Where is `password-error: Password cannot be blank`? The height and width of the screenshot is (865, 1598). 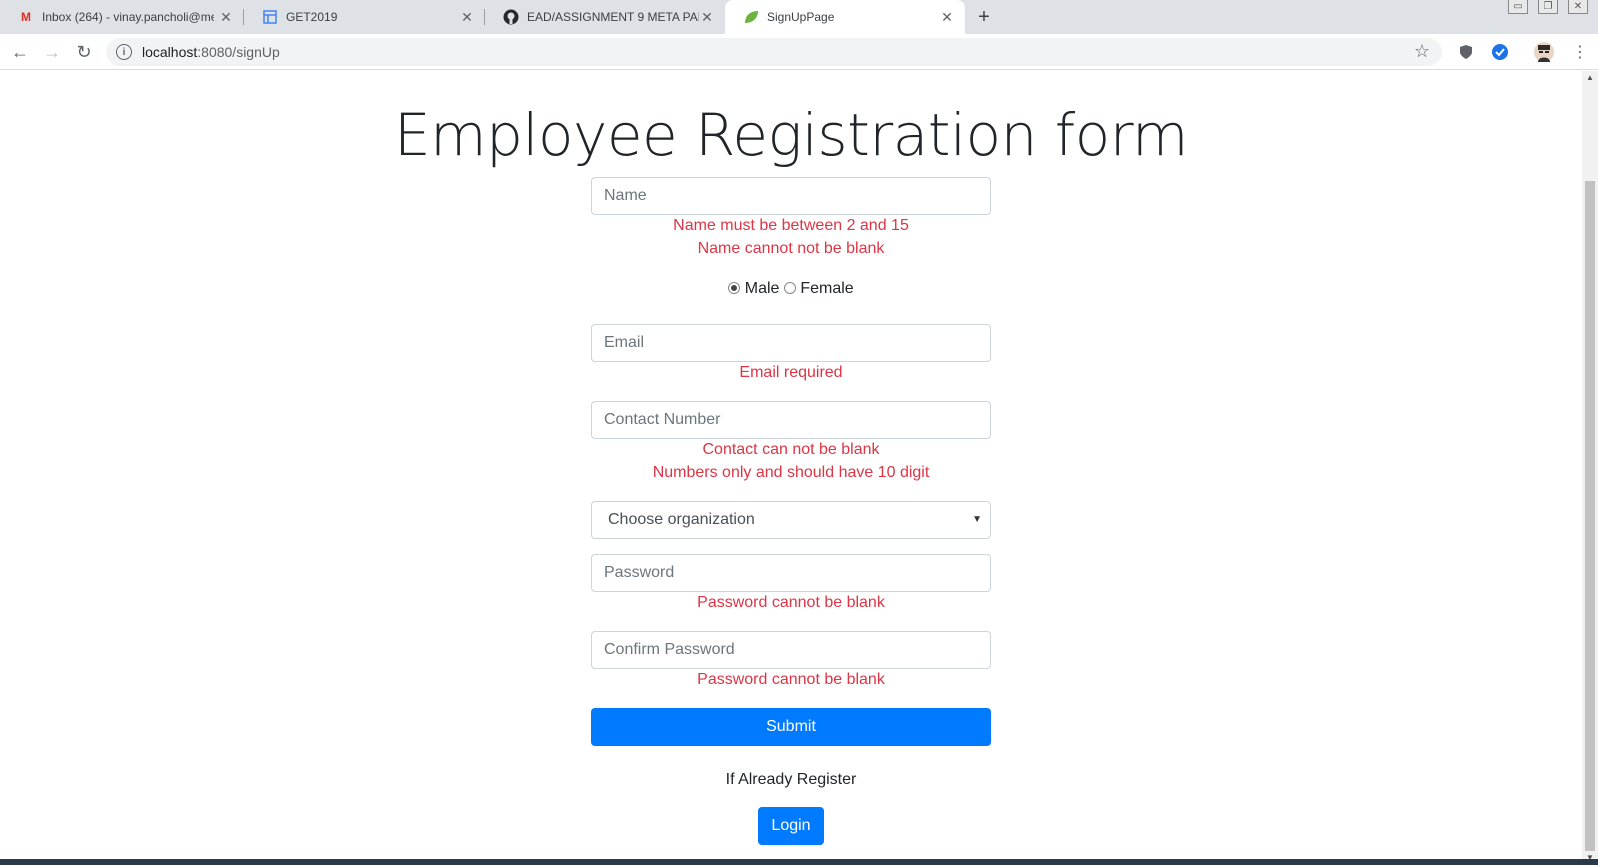
password-error: Password cannot be blank is located at coordinates (791, 602).